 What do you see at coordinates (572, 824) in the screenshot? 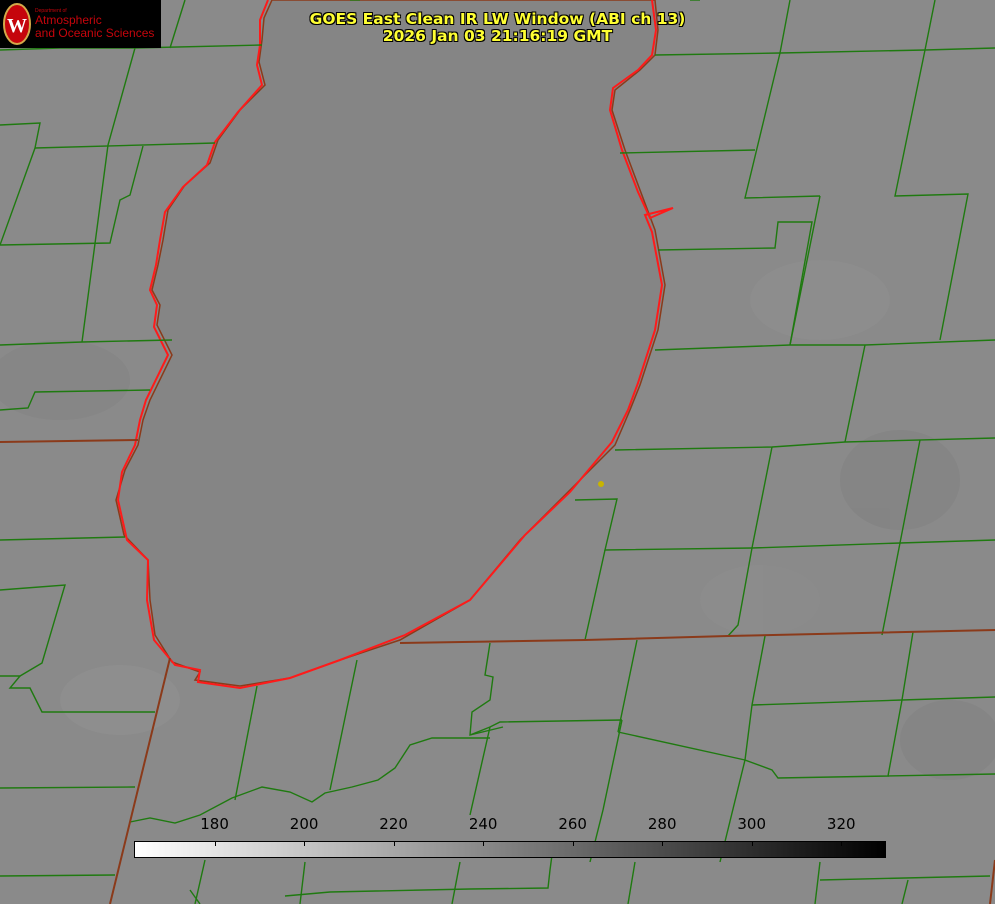
I see `colorbar-tick-label: 260` at bounding box center [572, 824].